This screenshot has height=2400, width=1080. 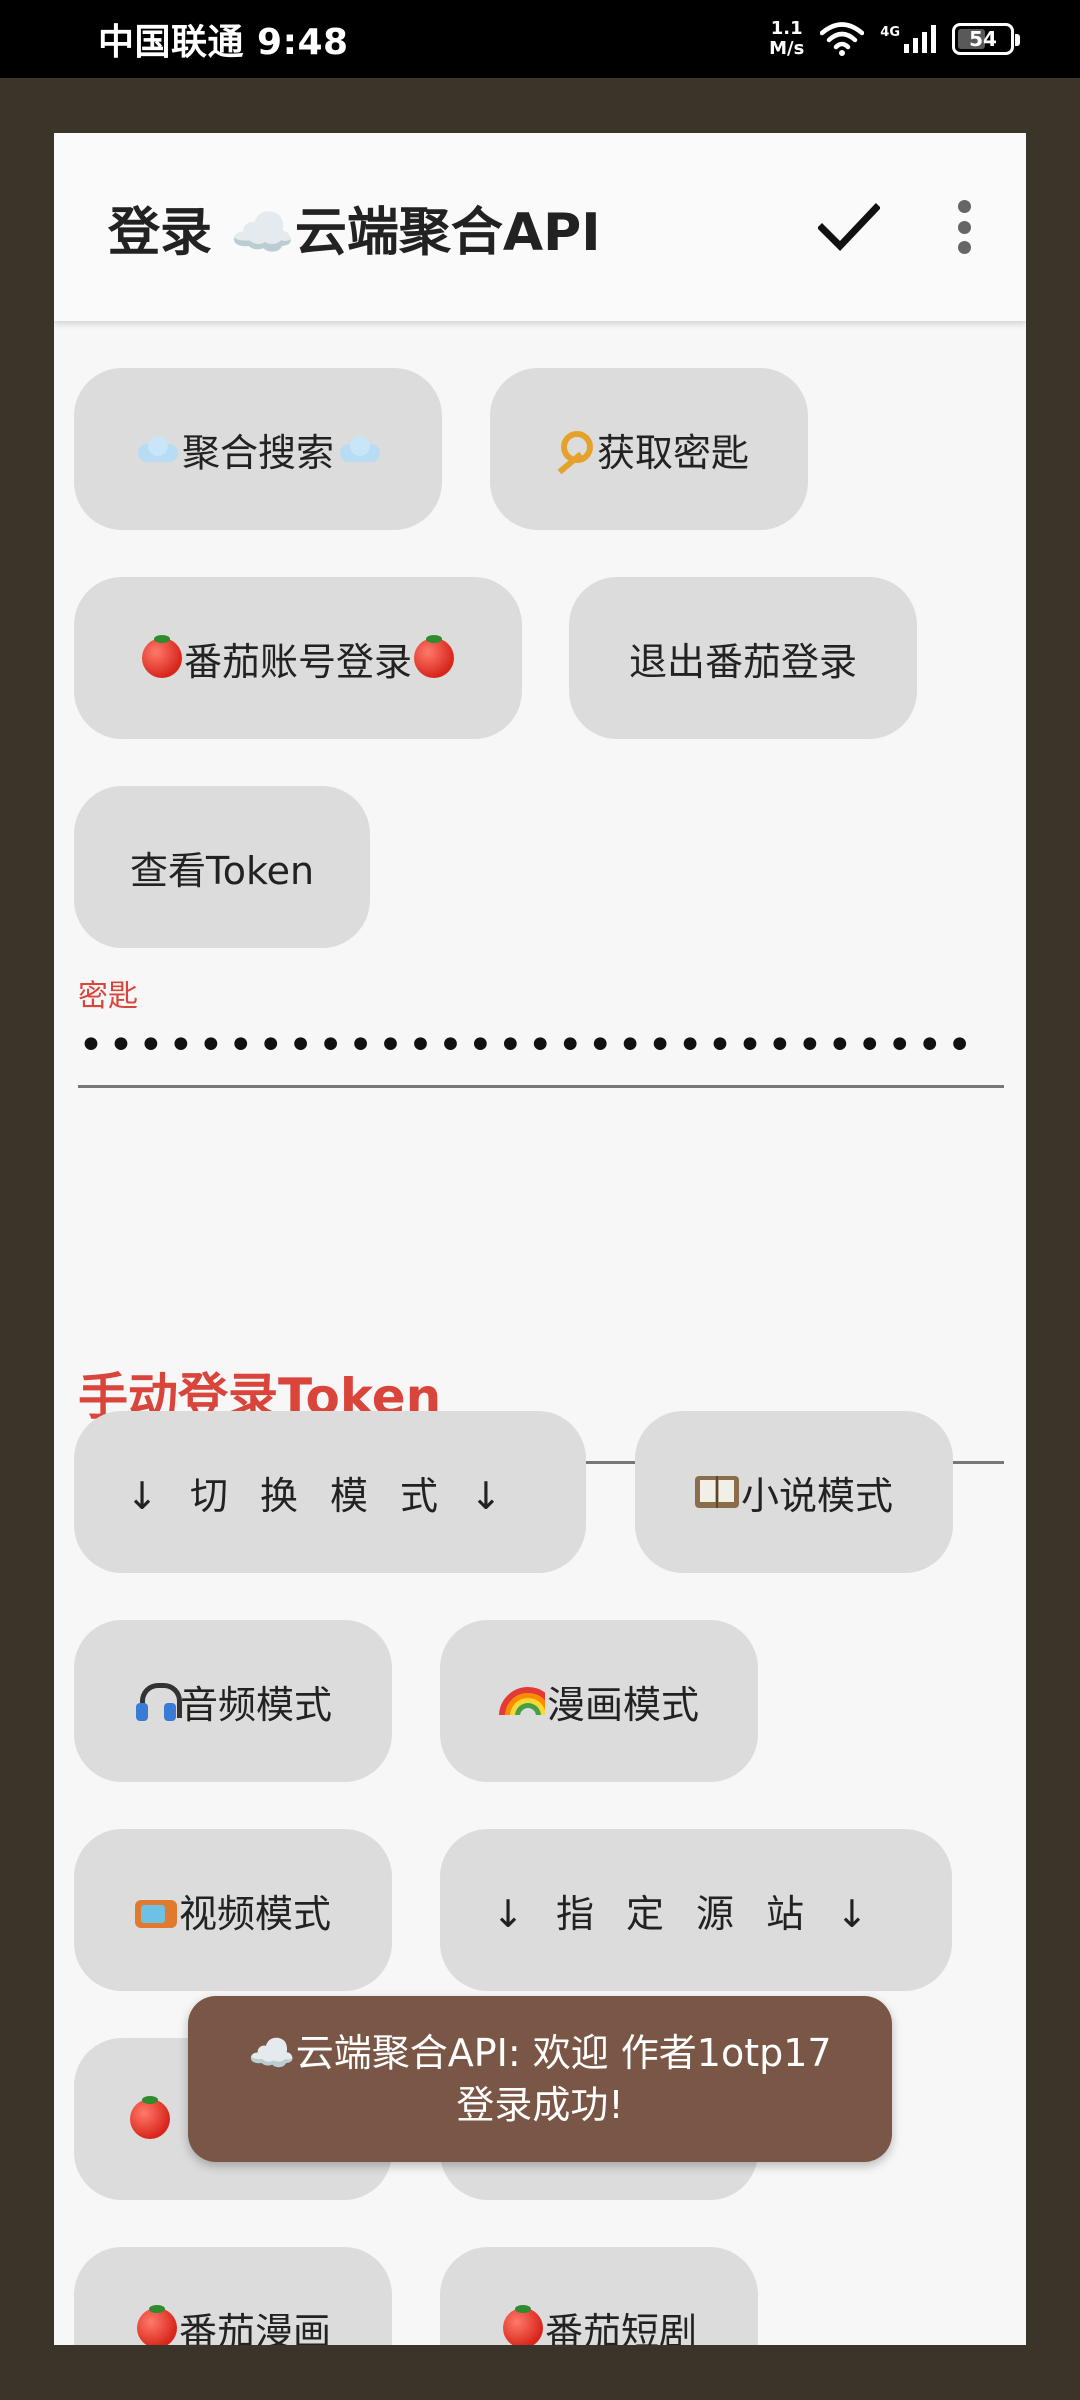 I want to click on switch-mode-button: ↓切换模式↓, so click(x=330, y=1492).